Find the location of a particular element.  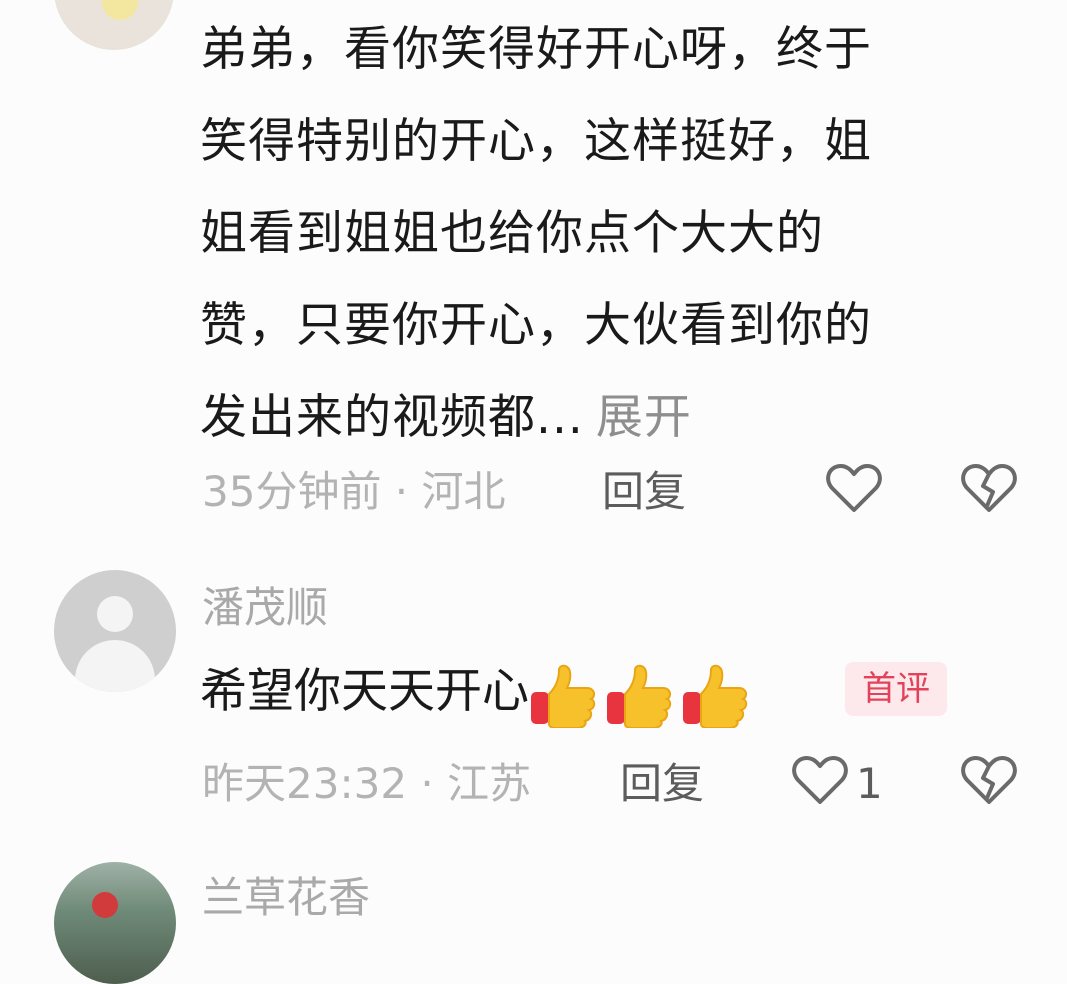

avatar-head is located at coordinates (115, 614).